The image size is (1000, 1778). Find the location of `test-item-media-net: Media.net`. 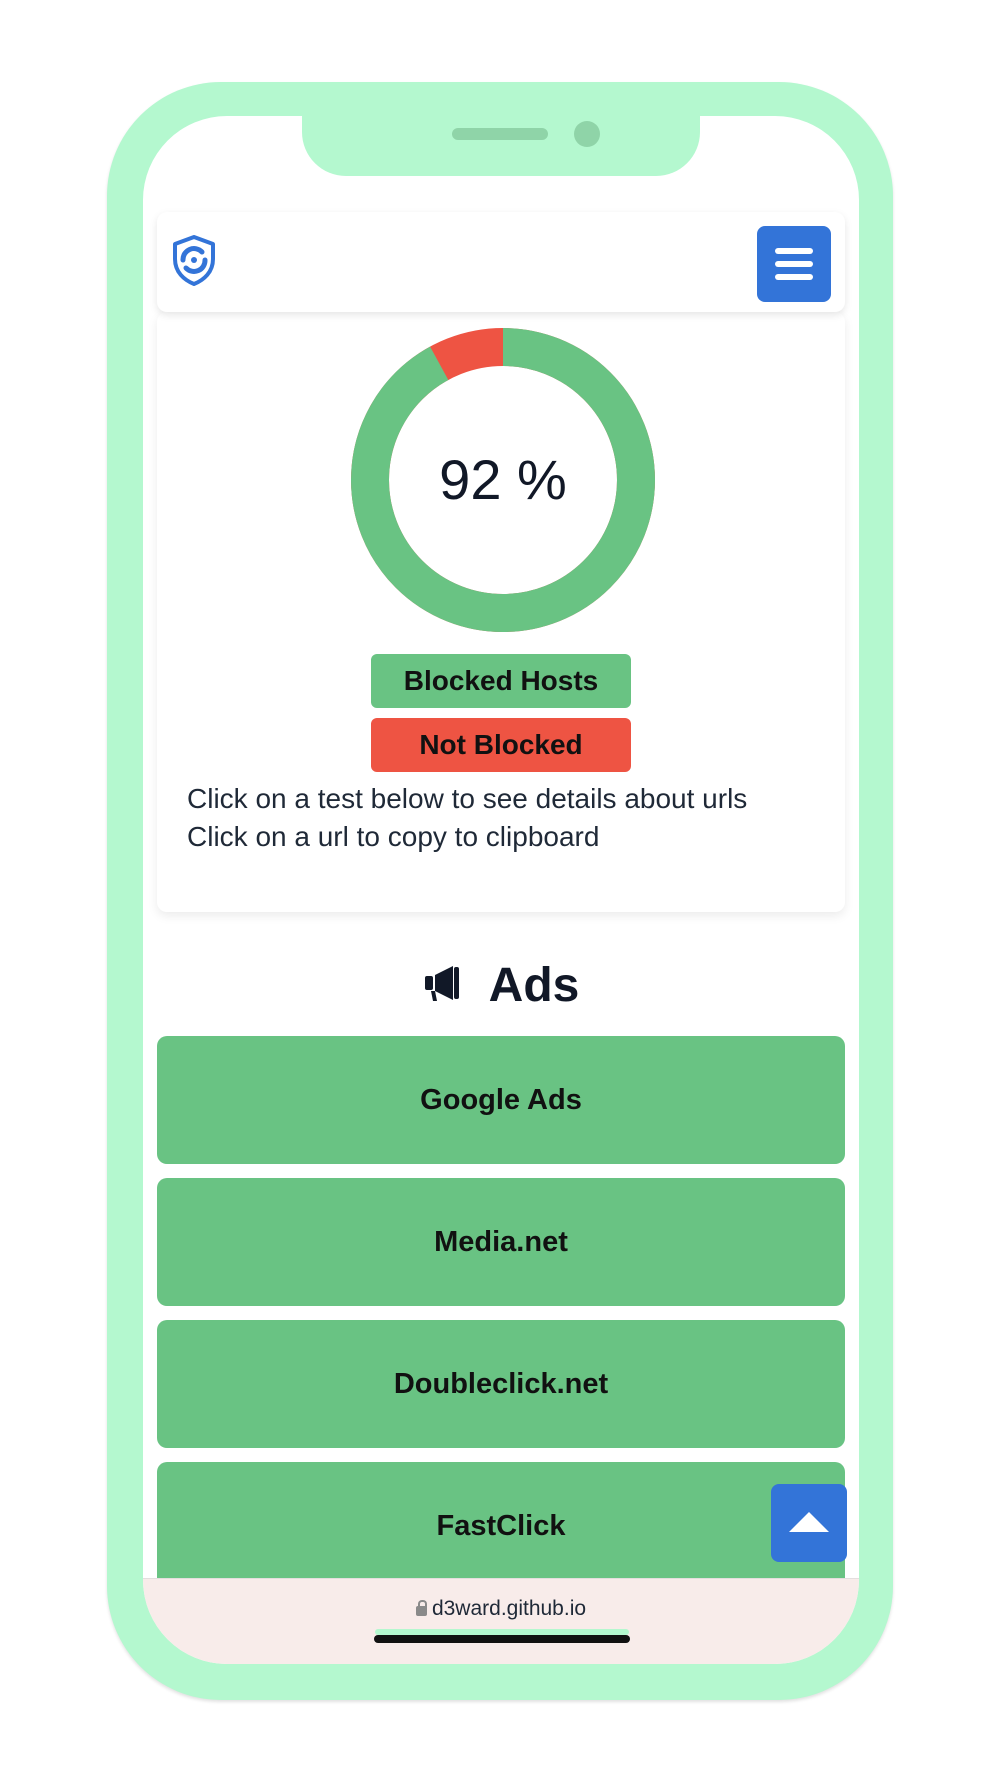

test-item-media-net: Media.net is located at coordinates (501, 1242).